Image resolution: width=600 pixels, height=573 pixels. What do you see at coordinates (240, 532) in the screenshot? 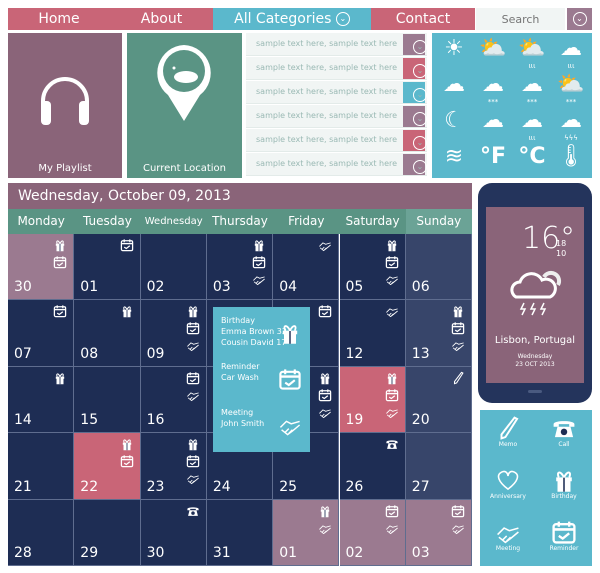
I see `calendar-day: 31` at bounding box center [240, 532].